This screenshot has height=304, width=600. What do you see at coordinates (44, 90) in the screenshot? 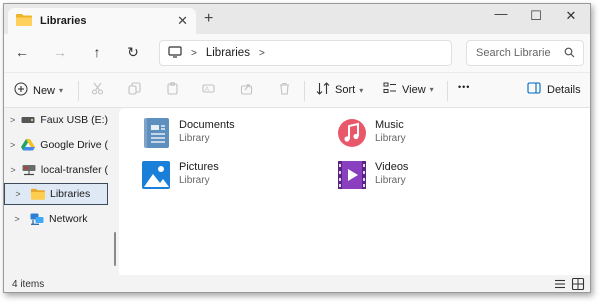
I see `new-label: New` at bounding box center [44, 90].